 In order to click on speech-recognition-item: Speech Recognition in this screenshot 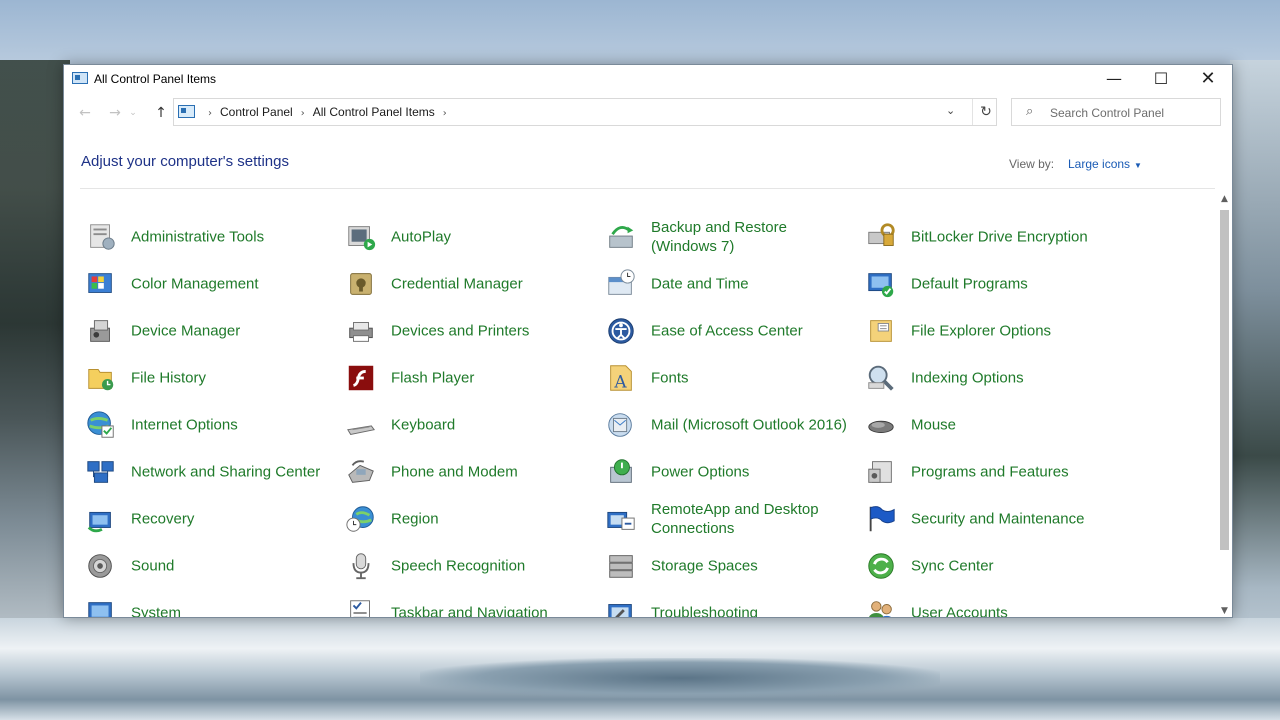, I will do `click(471, 566)`.